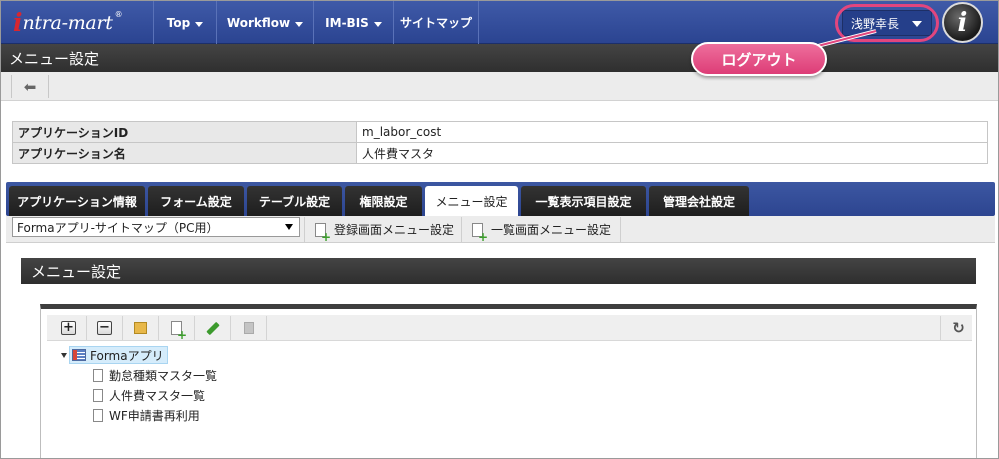 This screenshot has width=999, height=459. I want to click on tree-item: 人件費マスタ一覧, so click(149, 395).